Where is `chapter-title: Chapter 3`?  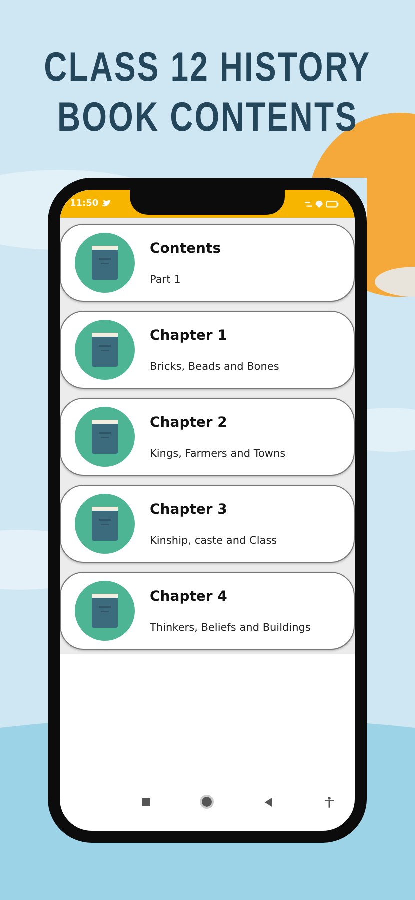 chapter-title: Chapter 3 is located at coordinates (189, 510).